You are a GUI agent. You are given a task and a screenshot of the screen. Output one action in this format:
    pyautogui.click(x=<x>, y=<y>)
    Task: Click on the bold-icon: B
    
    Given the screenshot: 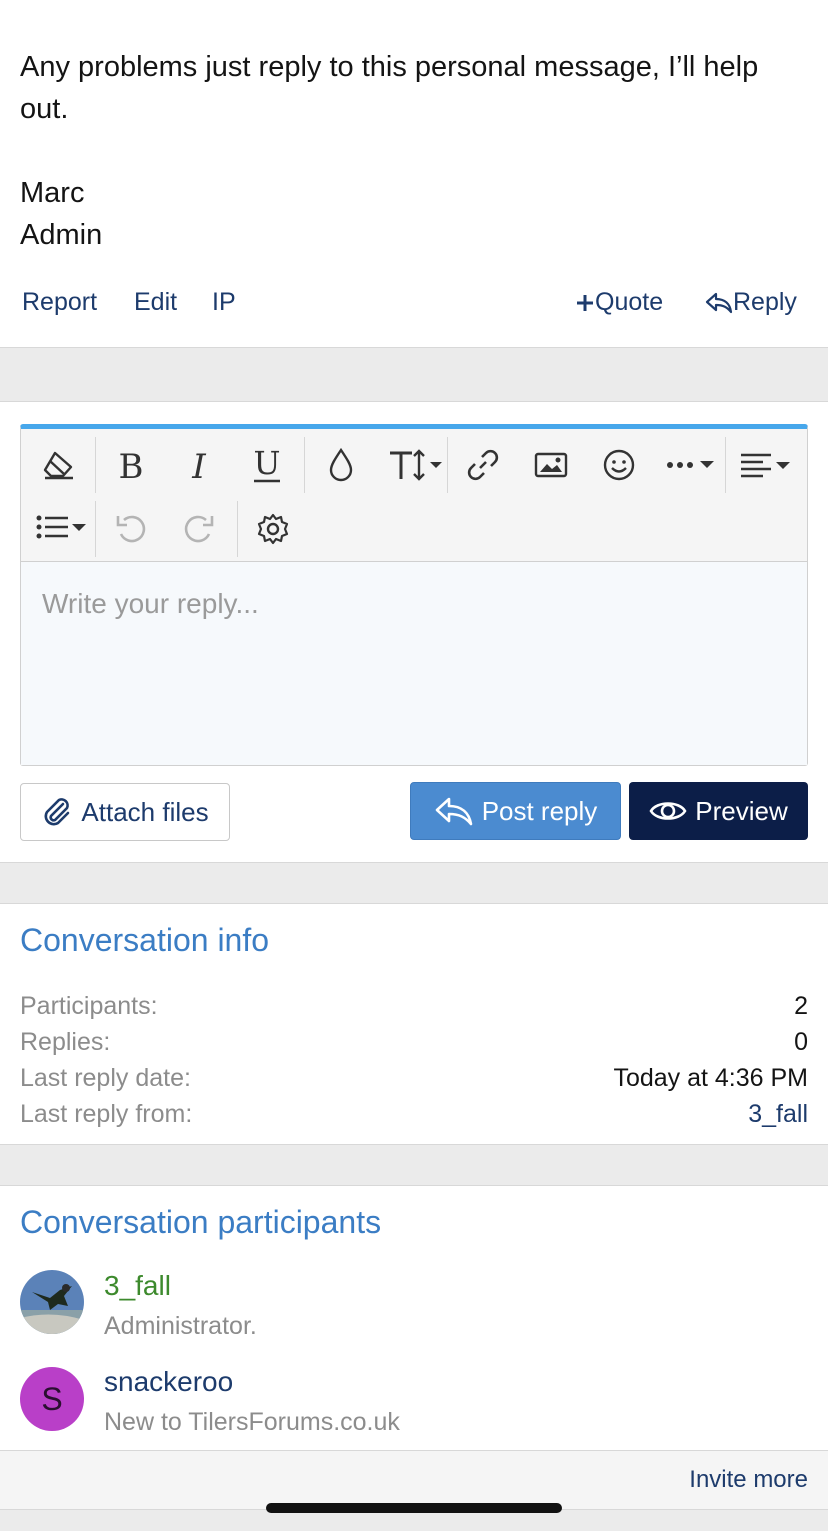 What is the action you would take?
    pyautogui.click(x=131, y=465)
    